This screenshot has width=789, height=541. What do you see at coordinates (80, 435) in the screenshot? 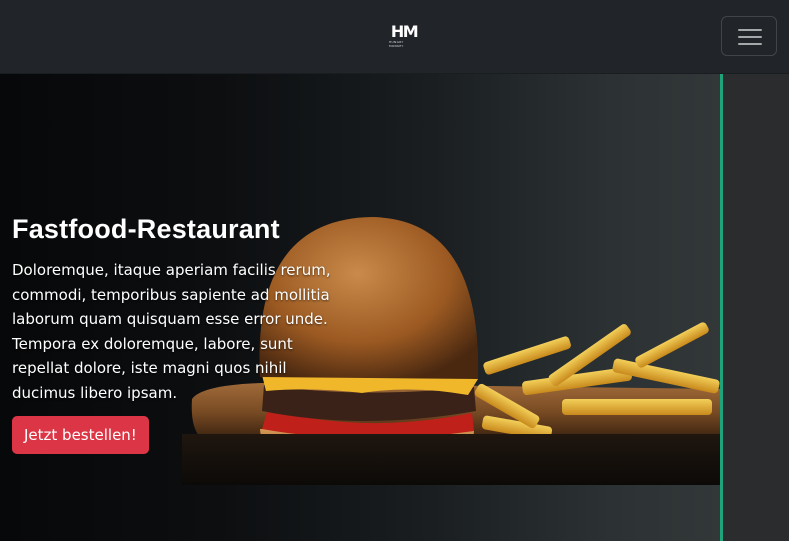
I see `order-now-button: Jetzt bestellen!` at bounding box center [80, 435].